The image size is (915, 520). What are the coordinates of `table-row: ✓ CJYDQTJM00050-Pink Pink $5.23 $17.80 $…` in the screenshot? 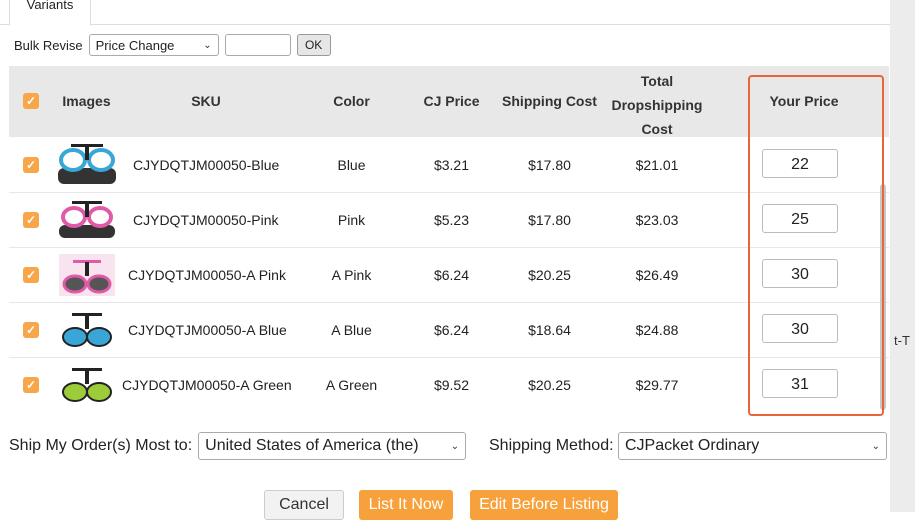 It's located at (449, 220).